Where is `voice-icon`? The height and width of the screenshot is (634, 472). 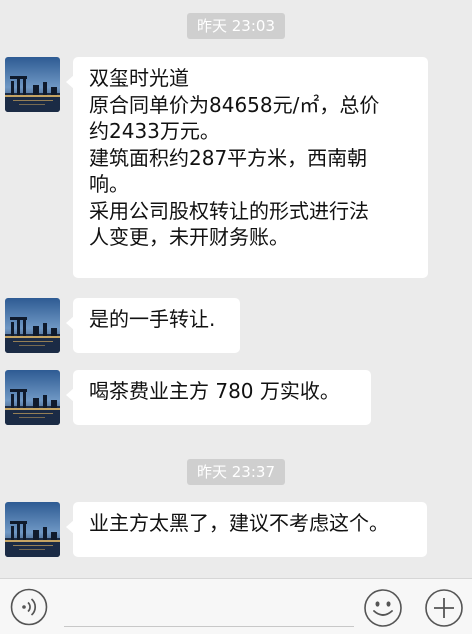
voice-icon is located at coordinates (29, 607).